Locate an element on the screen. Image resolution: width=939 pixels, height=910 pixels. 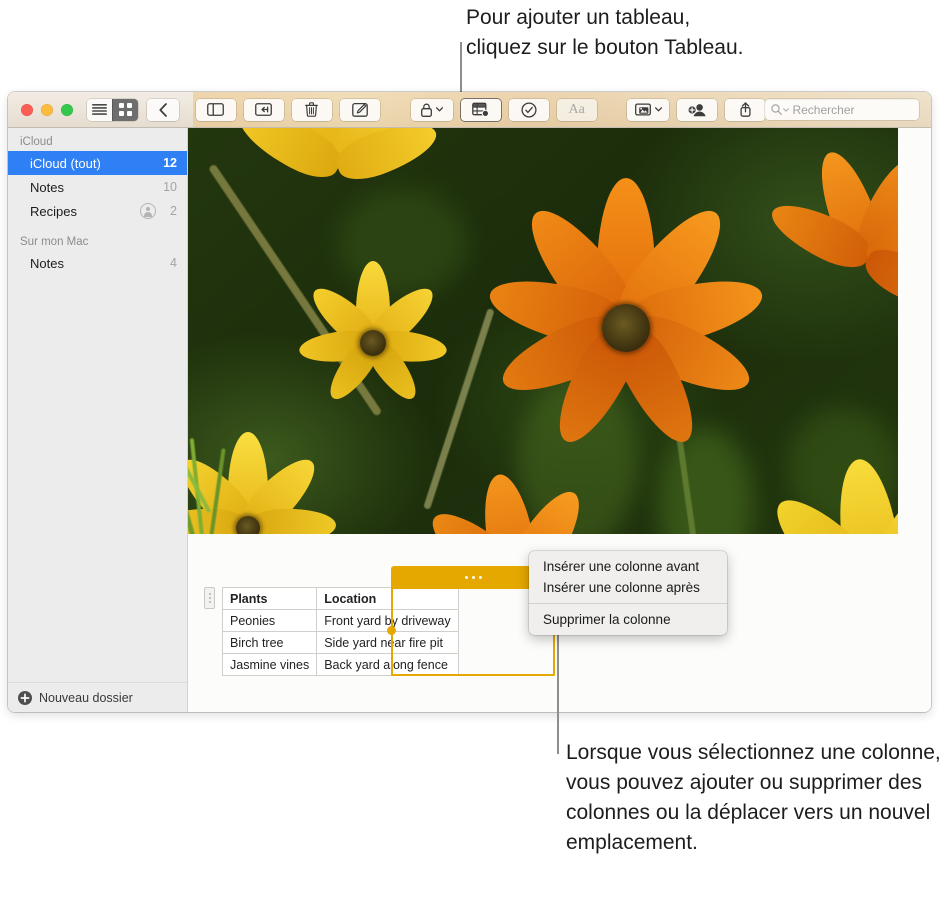
sidebar-group-title-on-my-mac: Sur mon Mac is located at coordinates (54, 242).